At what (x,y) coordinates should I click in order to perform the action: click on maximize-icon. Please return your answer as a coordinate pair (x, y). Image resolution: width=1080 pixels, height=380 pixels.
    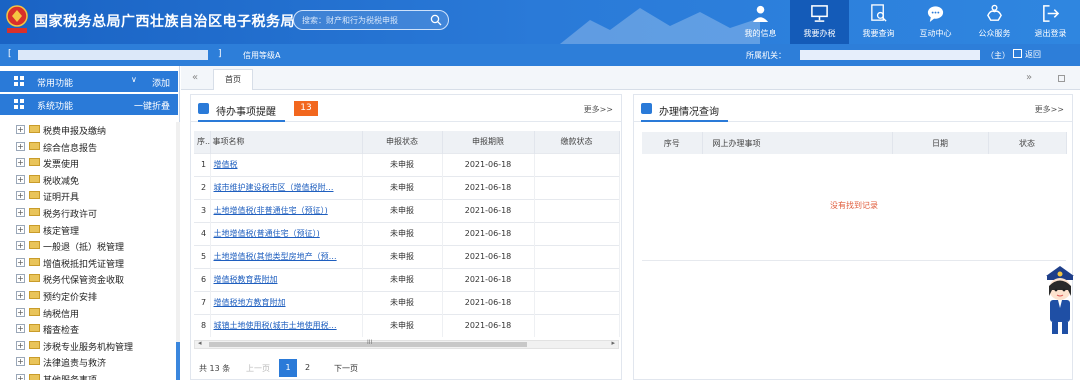
    Looking at the image, I should click on (1061, 78).